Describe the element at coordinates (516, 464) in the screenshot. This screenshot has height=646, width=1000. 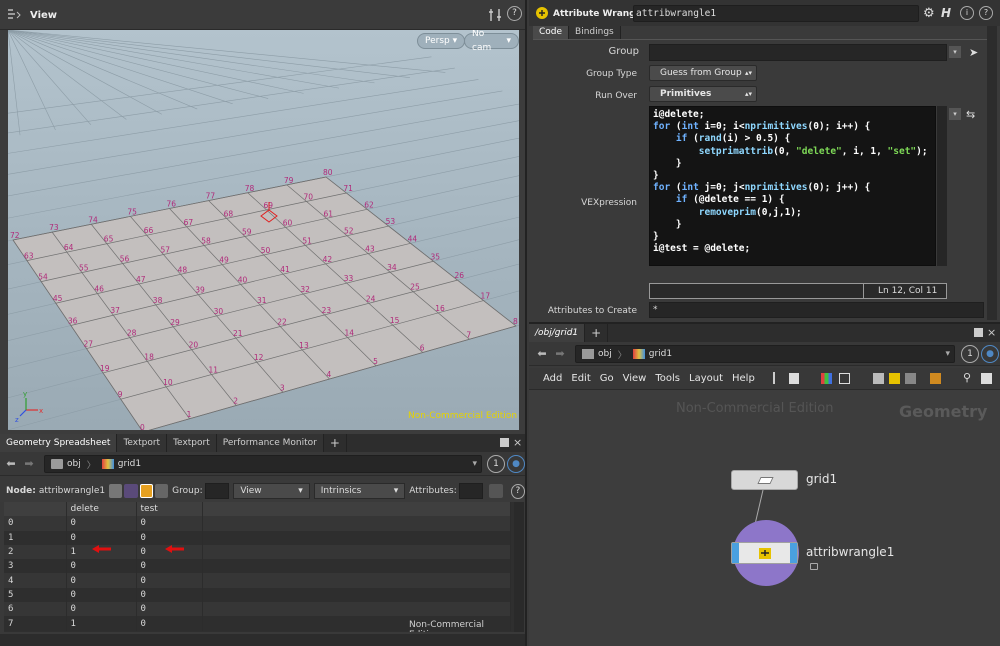
I see `link-icon: ●` at that location.